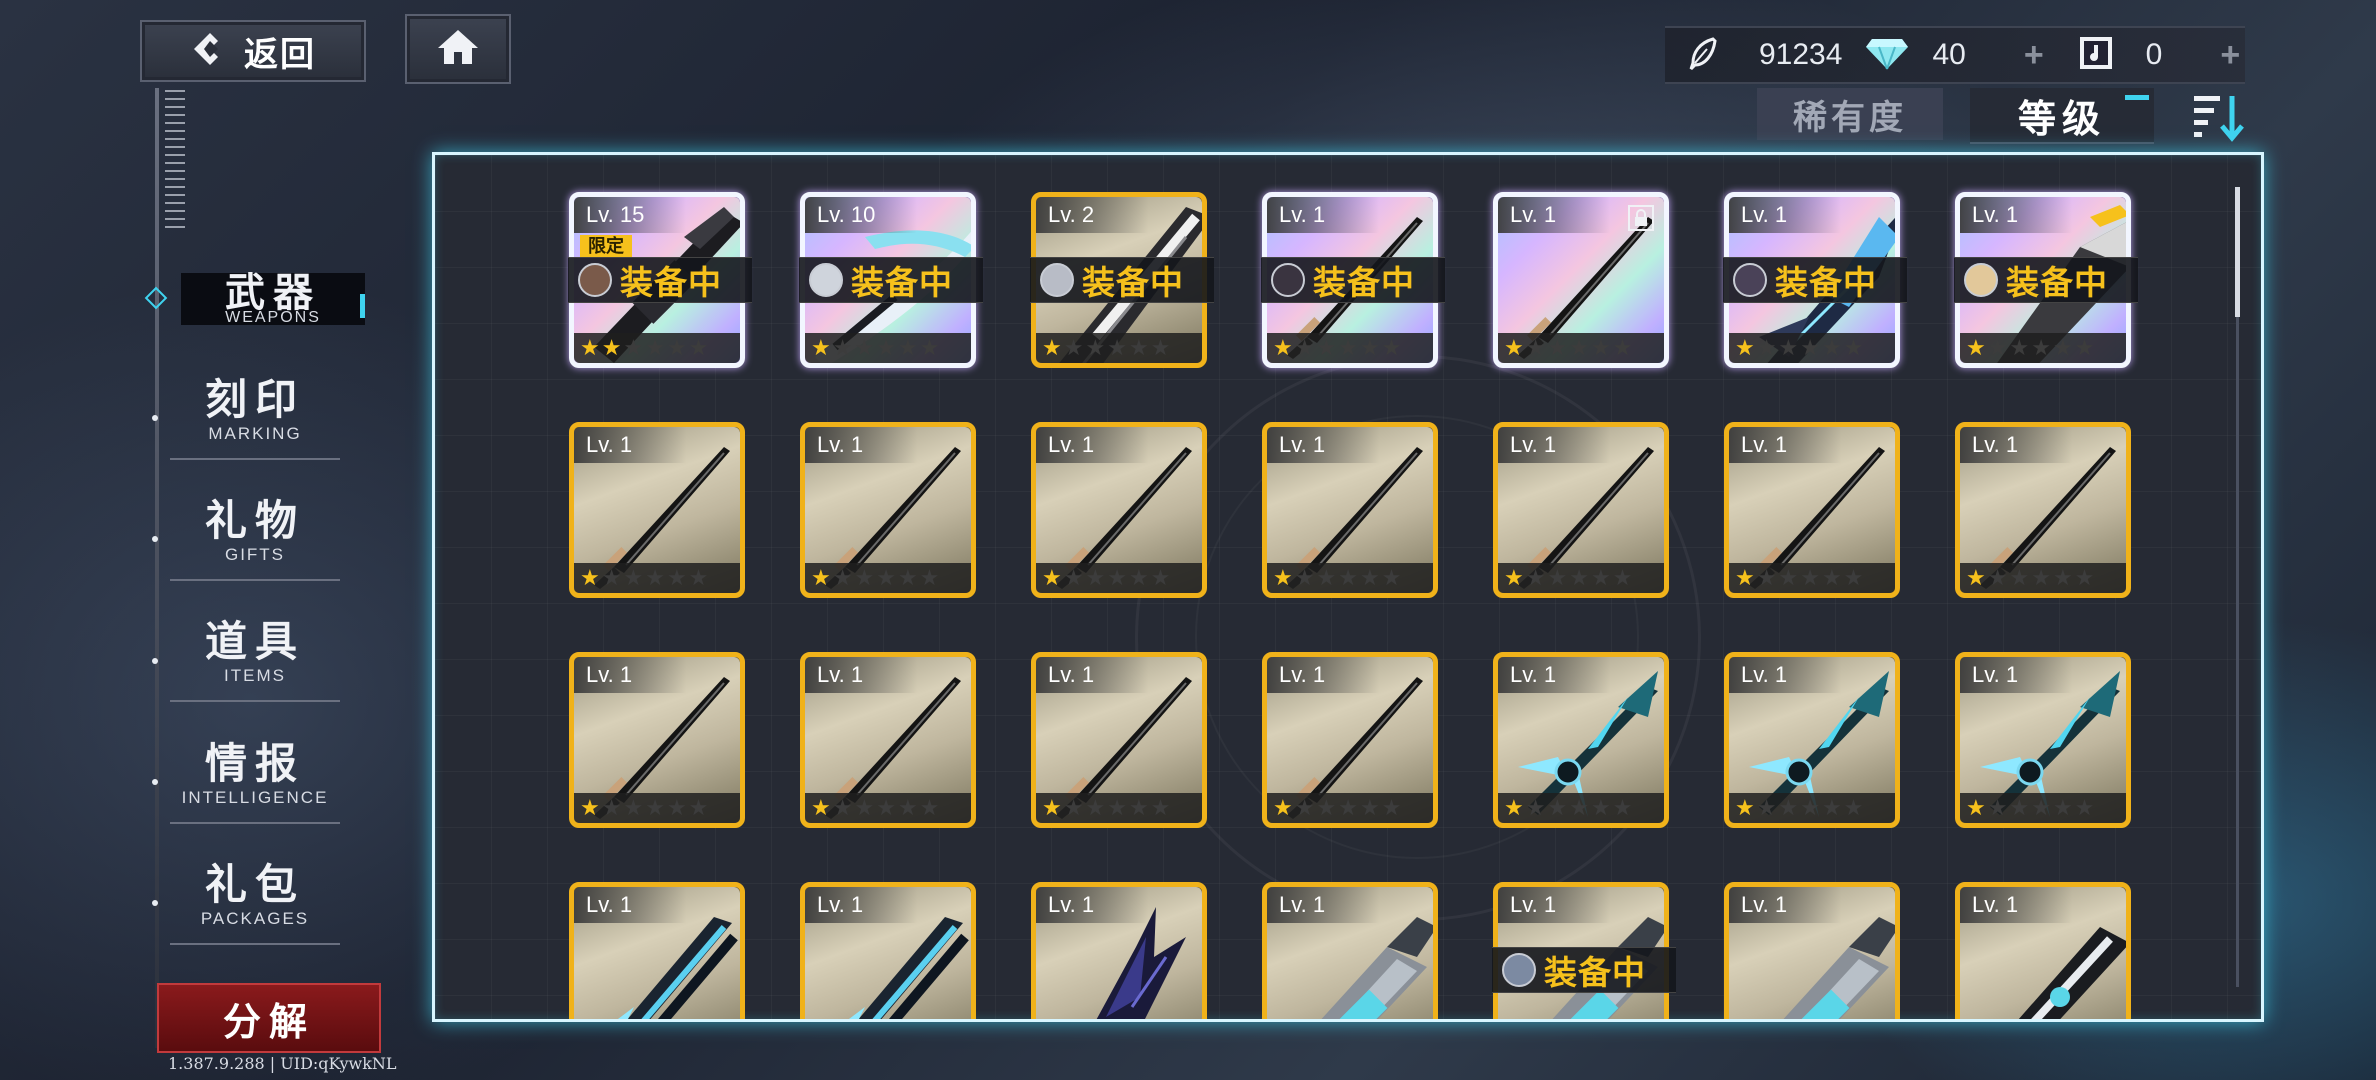  I want to click on nav-label: 武器, so click(273, 293).